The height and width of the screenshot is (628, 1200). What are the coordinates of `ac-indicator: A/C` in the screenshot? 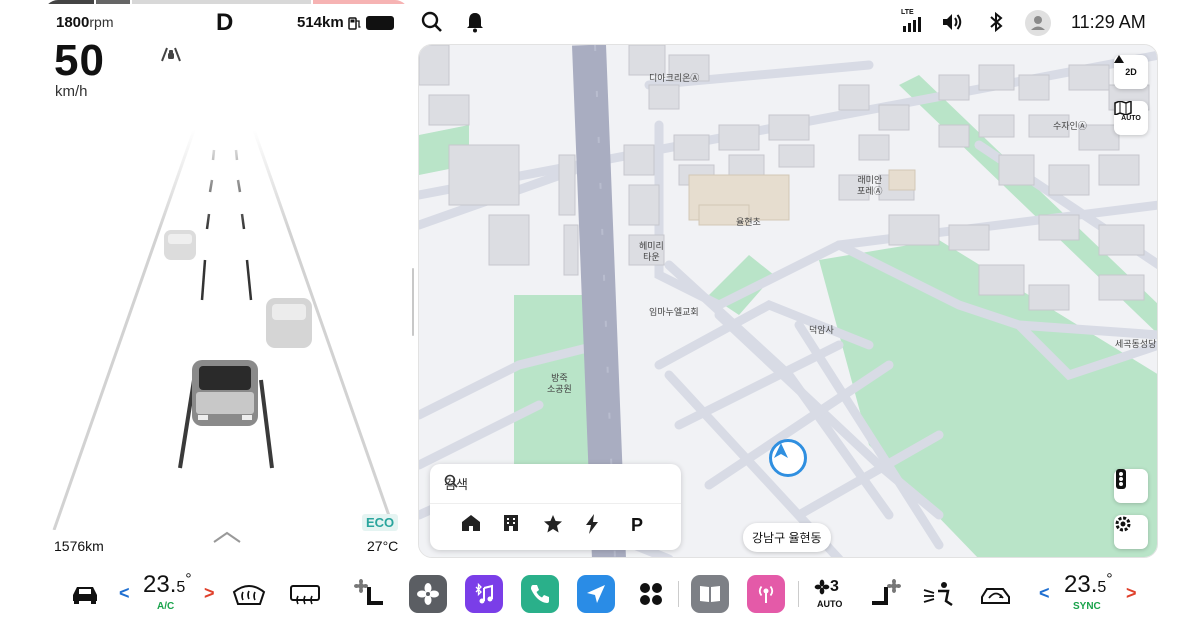 It's located at (165, 606).